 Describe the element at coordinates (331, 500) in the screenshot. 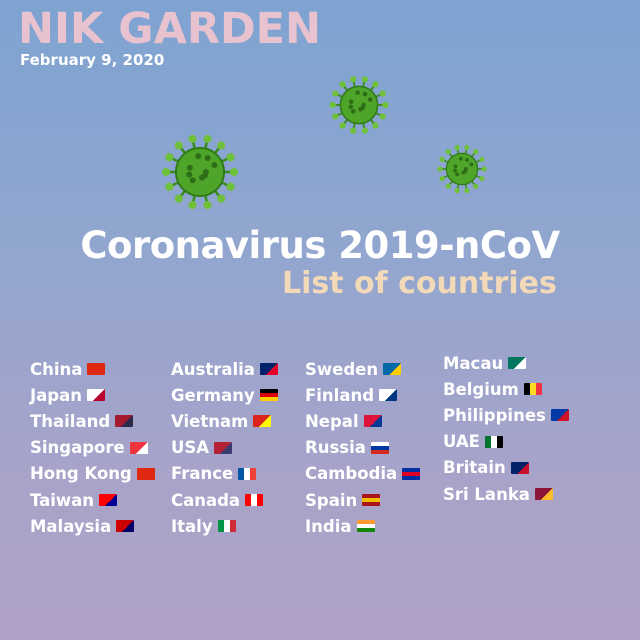

I see `country-name: Spain` at that location.